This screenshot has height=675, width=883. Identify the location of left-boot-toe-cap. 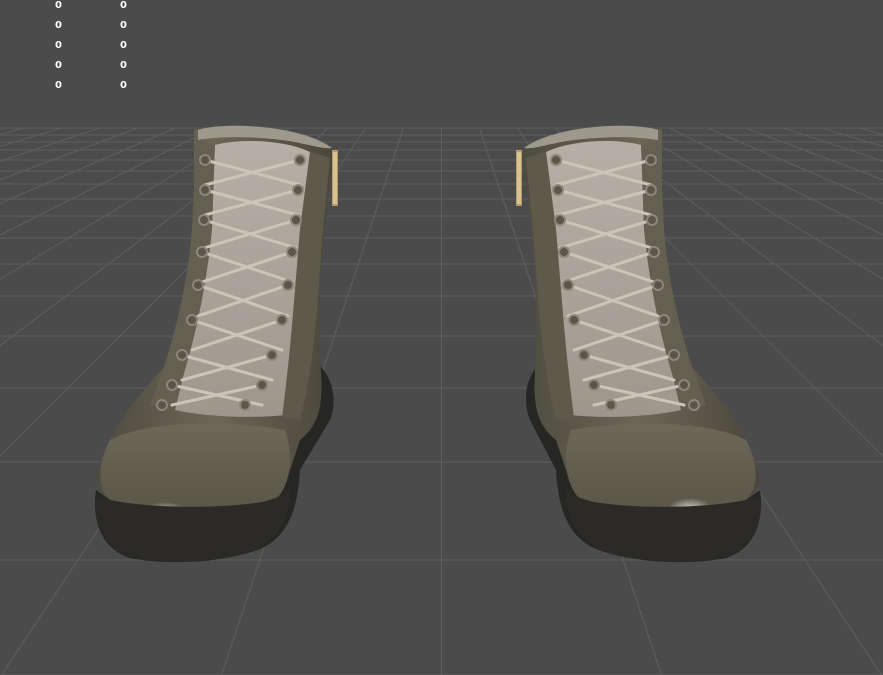
(195, 467).